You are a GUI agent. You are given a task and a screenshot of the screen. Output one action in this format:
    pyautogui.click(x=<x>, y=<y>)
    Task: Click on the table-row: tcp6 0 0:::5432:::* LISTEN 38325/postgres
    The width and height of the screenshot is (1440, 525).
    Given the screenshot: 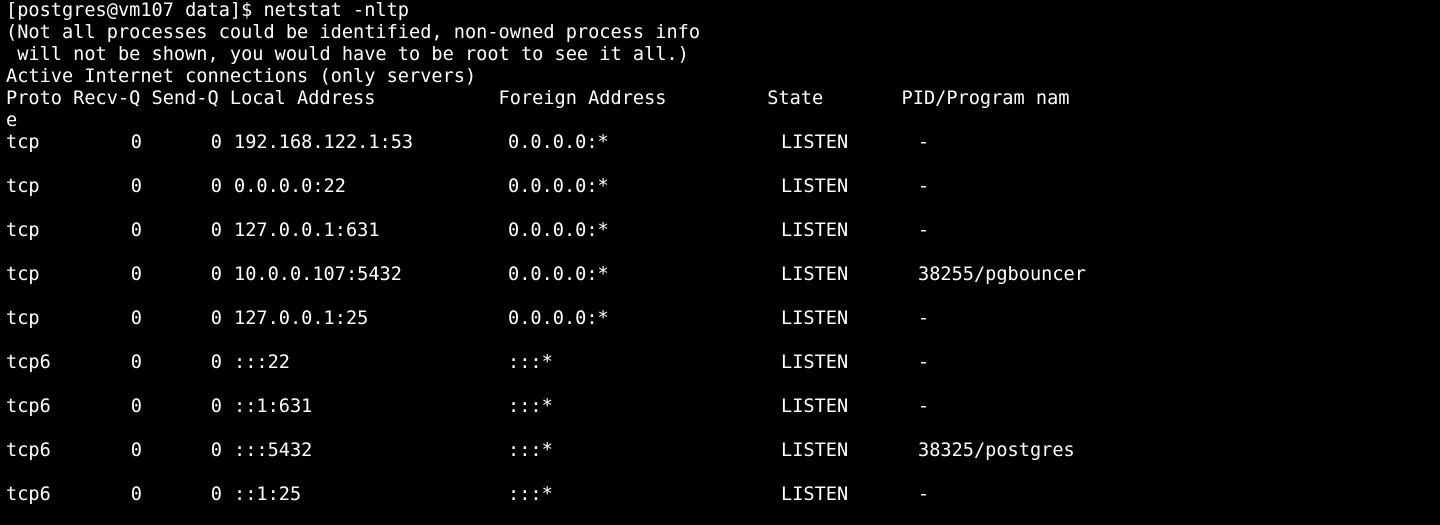 What is the action you would take?
    pyautogui.click(x=723, y=451)
    